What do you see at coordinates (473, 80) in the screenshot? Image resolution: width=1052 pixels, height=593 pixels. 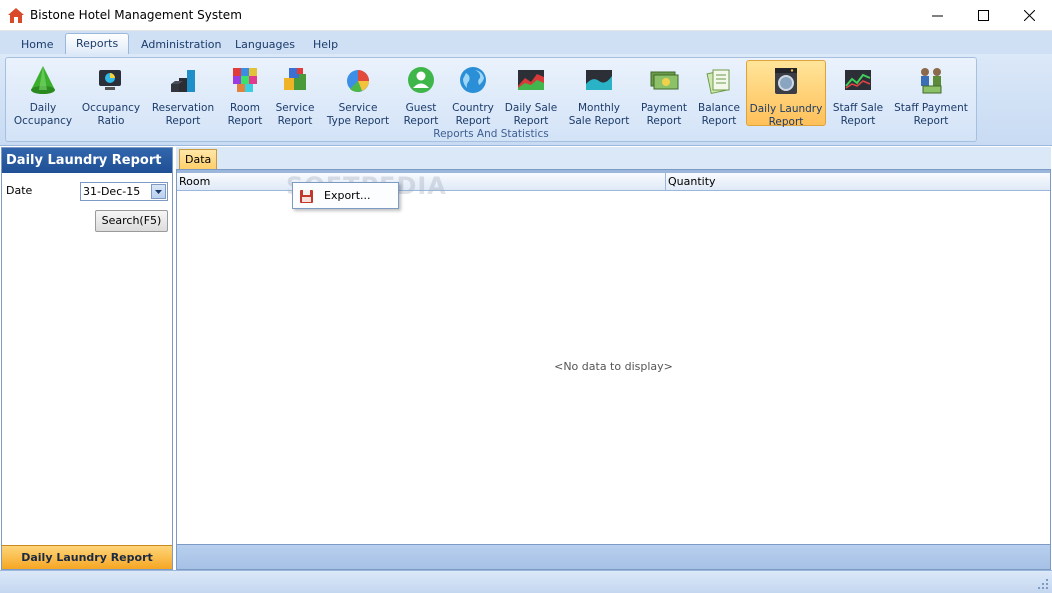 I see `globe-icon` at bounding box center [473, 80].